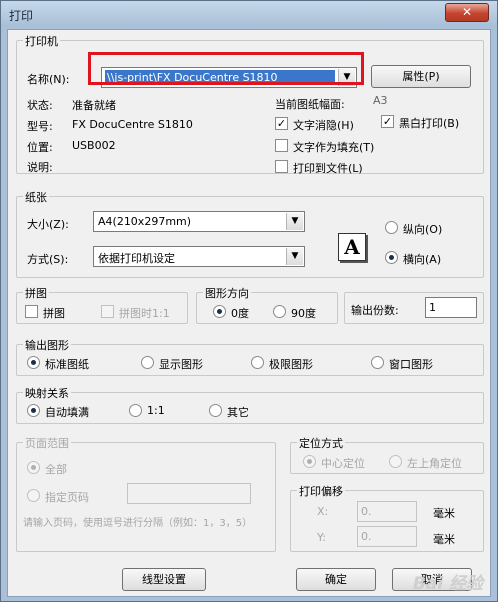 The width and height of the screenshot is (498, 602). Describe the element at coordinates (250, 404) in the screenshot. I see `mapping-group: 映射关系 自动填满 1:1 其它` at that location.